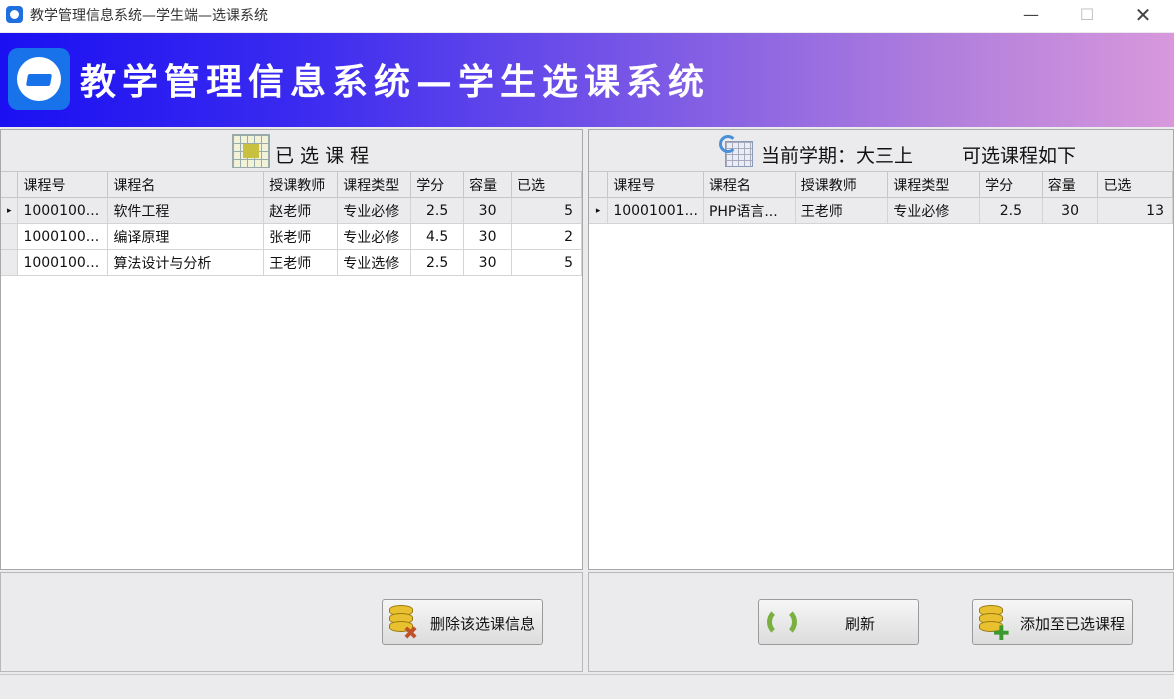 The height and width of the screenshot is (699, 1174). Describe the element at coordinates (587, 16) in the screenshot. I see `title-bar: 教学管理信息系统—学生端—选课系统 — ☐ ✕` at that location.